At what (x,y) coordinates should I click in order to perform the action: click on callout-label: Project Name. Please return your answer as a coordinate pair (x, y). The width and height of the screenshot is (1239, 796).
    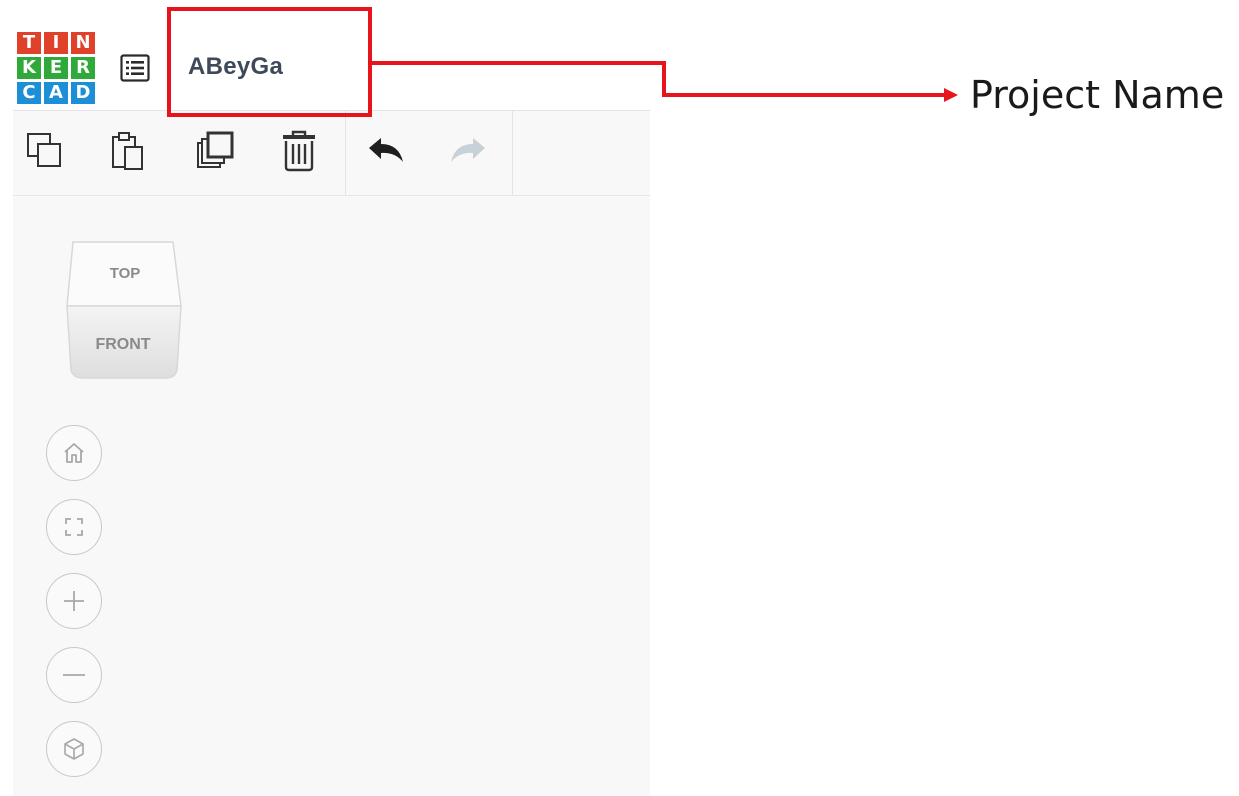
    Looking at the image, I should click on (1097, 95).